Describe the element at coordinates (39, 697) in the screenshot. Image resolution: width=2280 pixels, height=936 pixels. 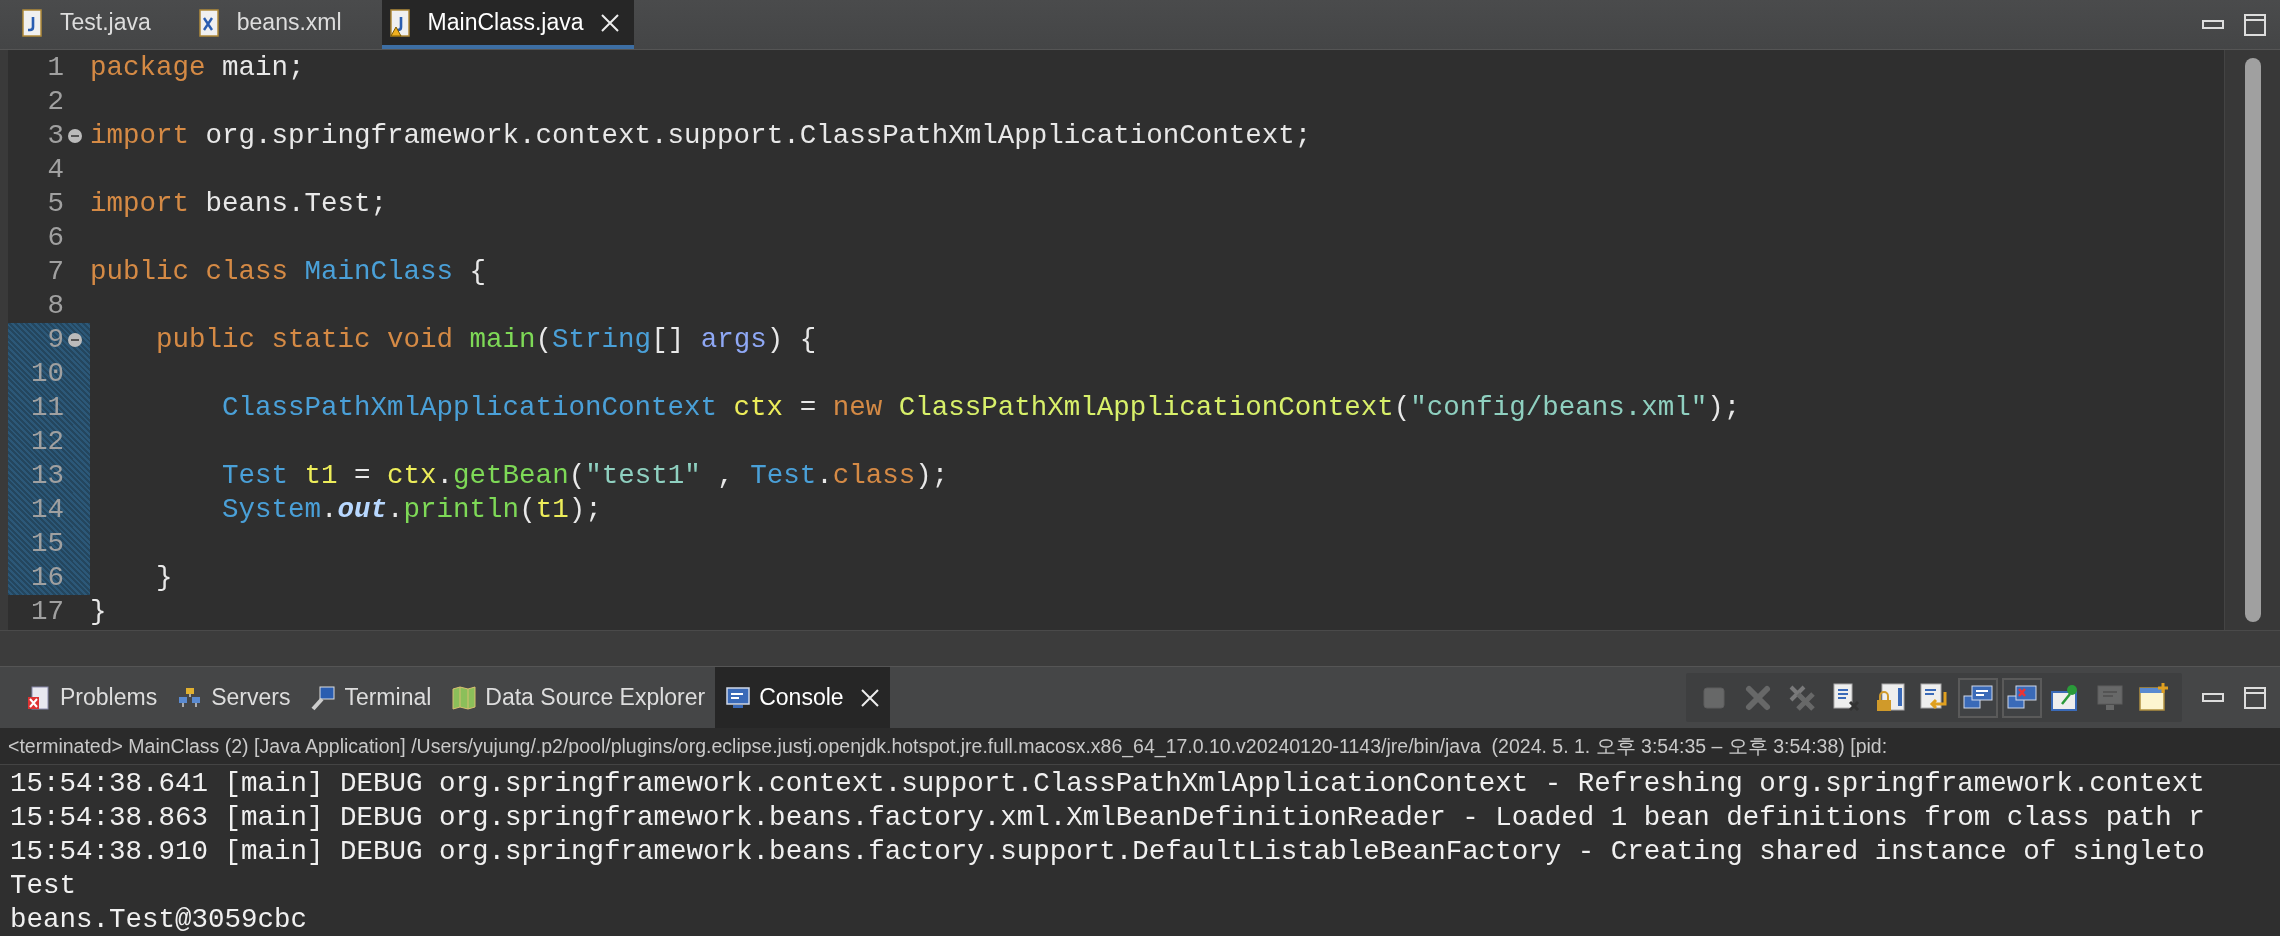
I see `problems-icon` at that location.